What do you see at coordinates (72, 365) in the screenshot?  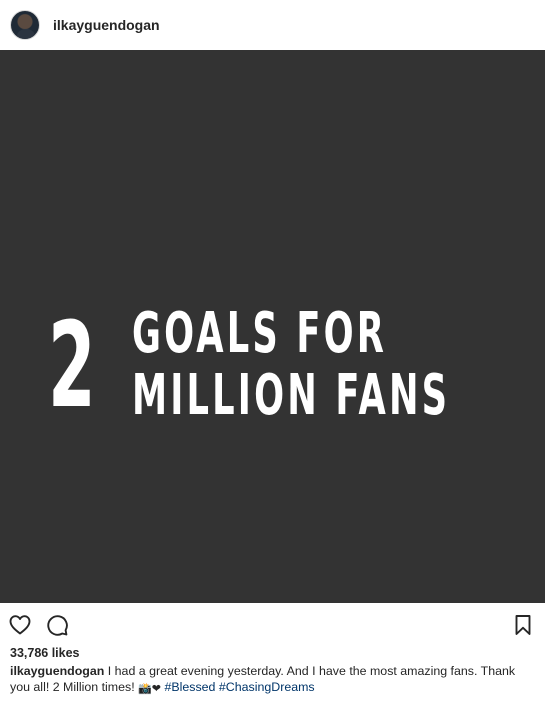 I see `headline-number: 2` at bounding box center [72, 365].